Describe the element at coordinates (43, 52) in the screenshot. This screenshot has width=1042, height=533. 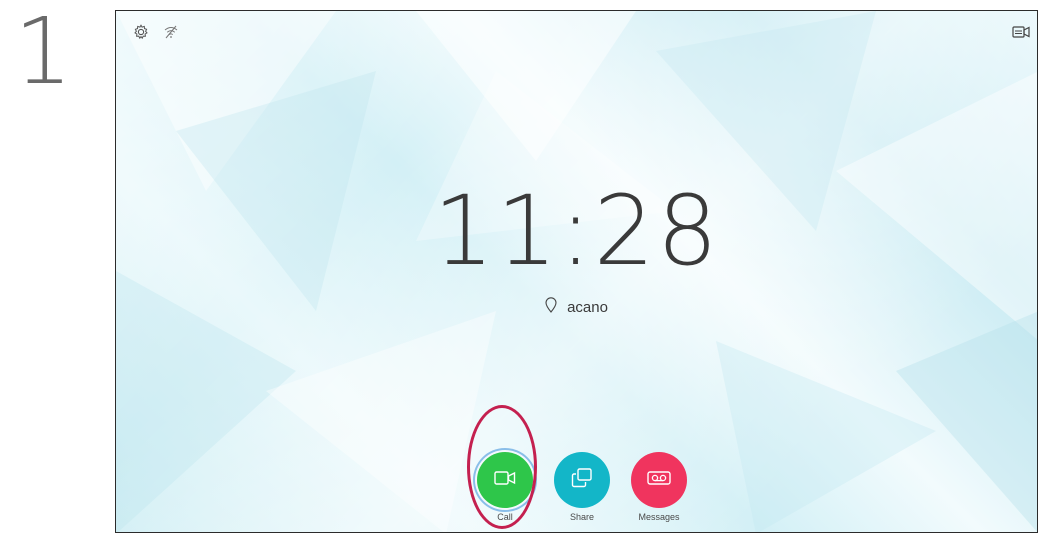
I see `step-number: 1` at that location.